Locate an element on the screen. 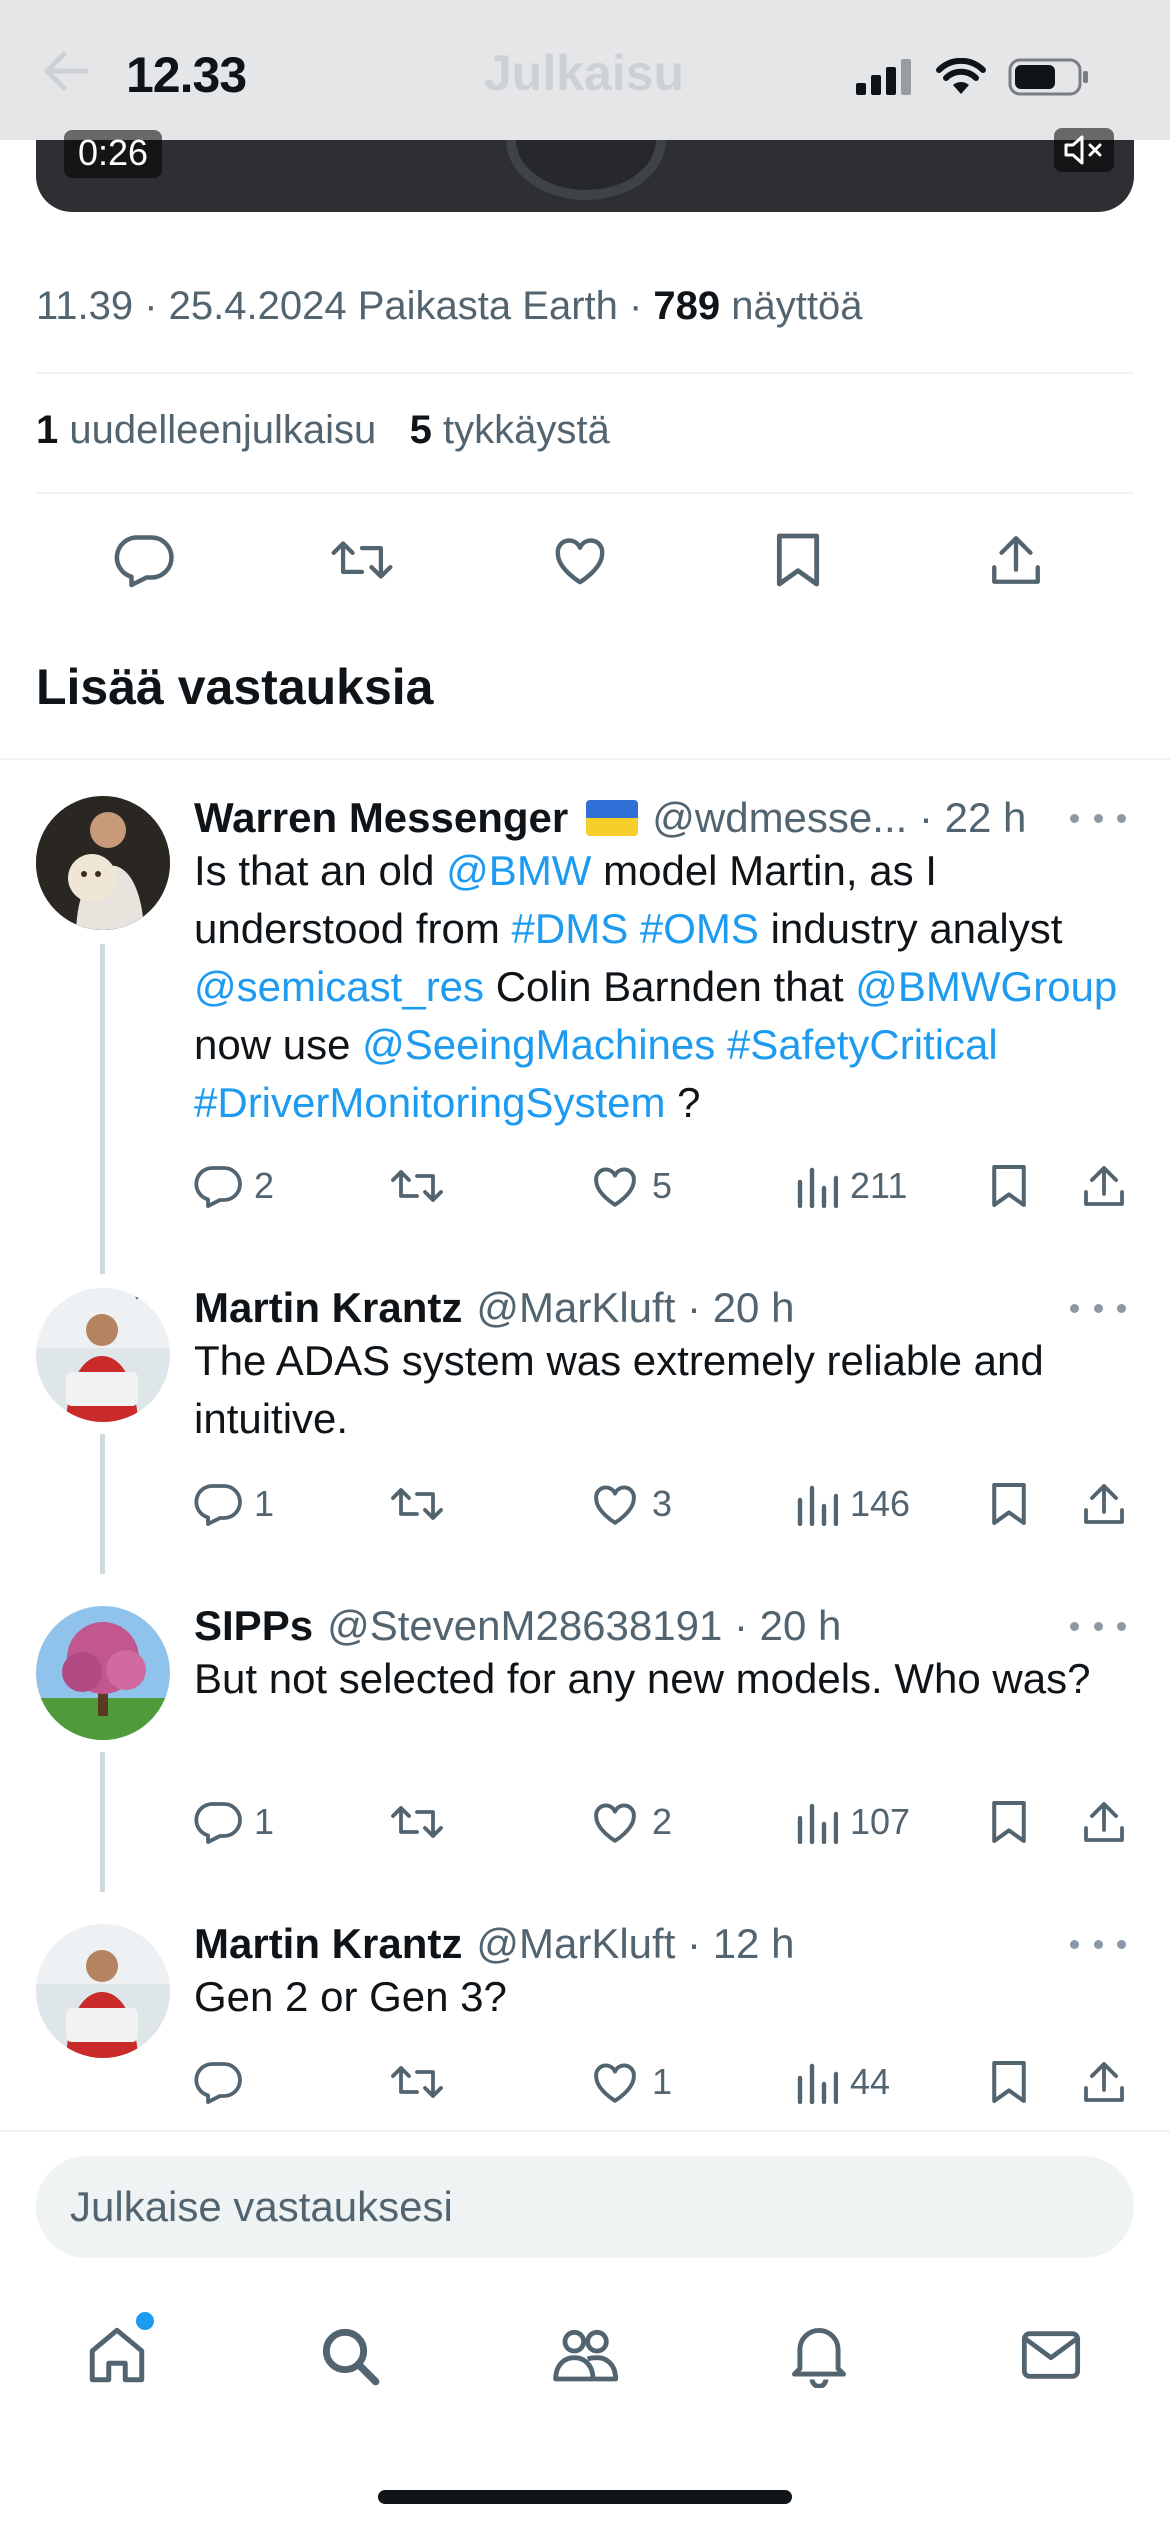 Image resolution: width=1170 pixels, height=2532 pixels. mention-link: @BMWGroup is located at coordinates (986, 986).